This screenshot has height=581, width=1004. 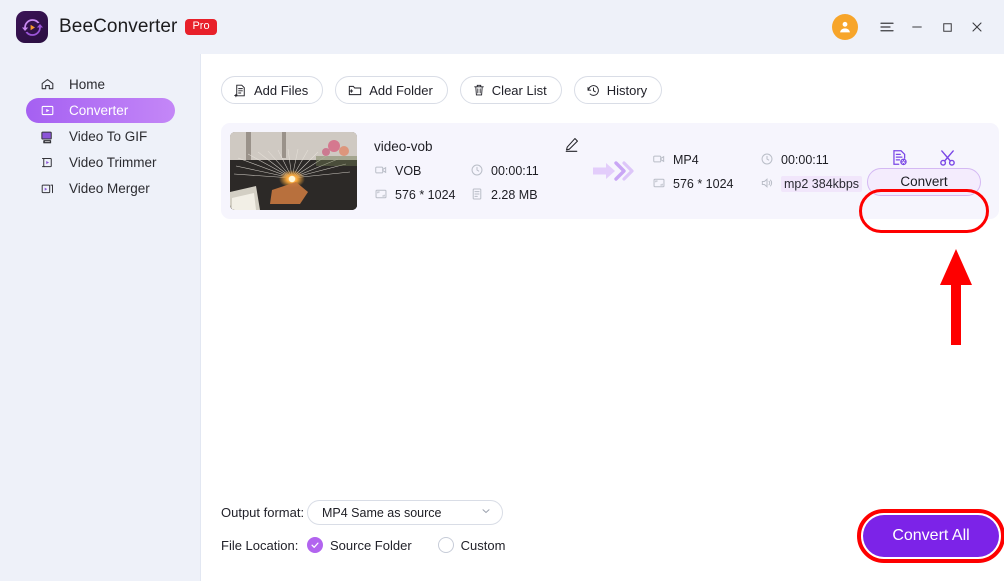 What do you see at coordinates (571, 147) in the screenshot?
I see `pencil-edit-icon` at bounding box center [571, 147].